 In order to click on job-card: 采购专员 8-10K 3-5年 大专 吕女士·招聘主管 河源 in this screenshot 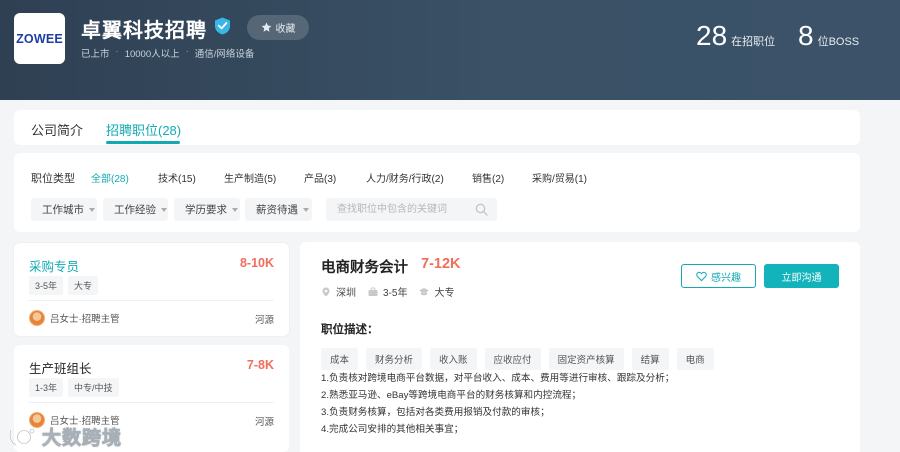, I will do `click(151, 289)`.